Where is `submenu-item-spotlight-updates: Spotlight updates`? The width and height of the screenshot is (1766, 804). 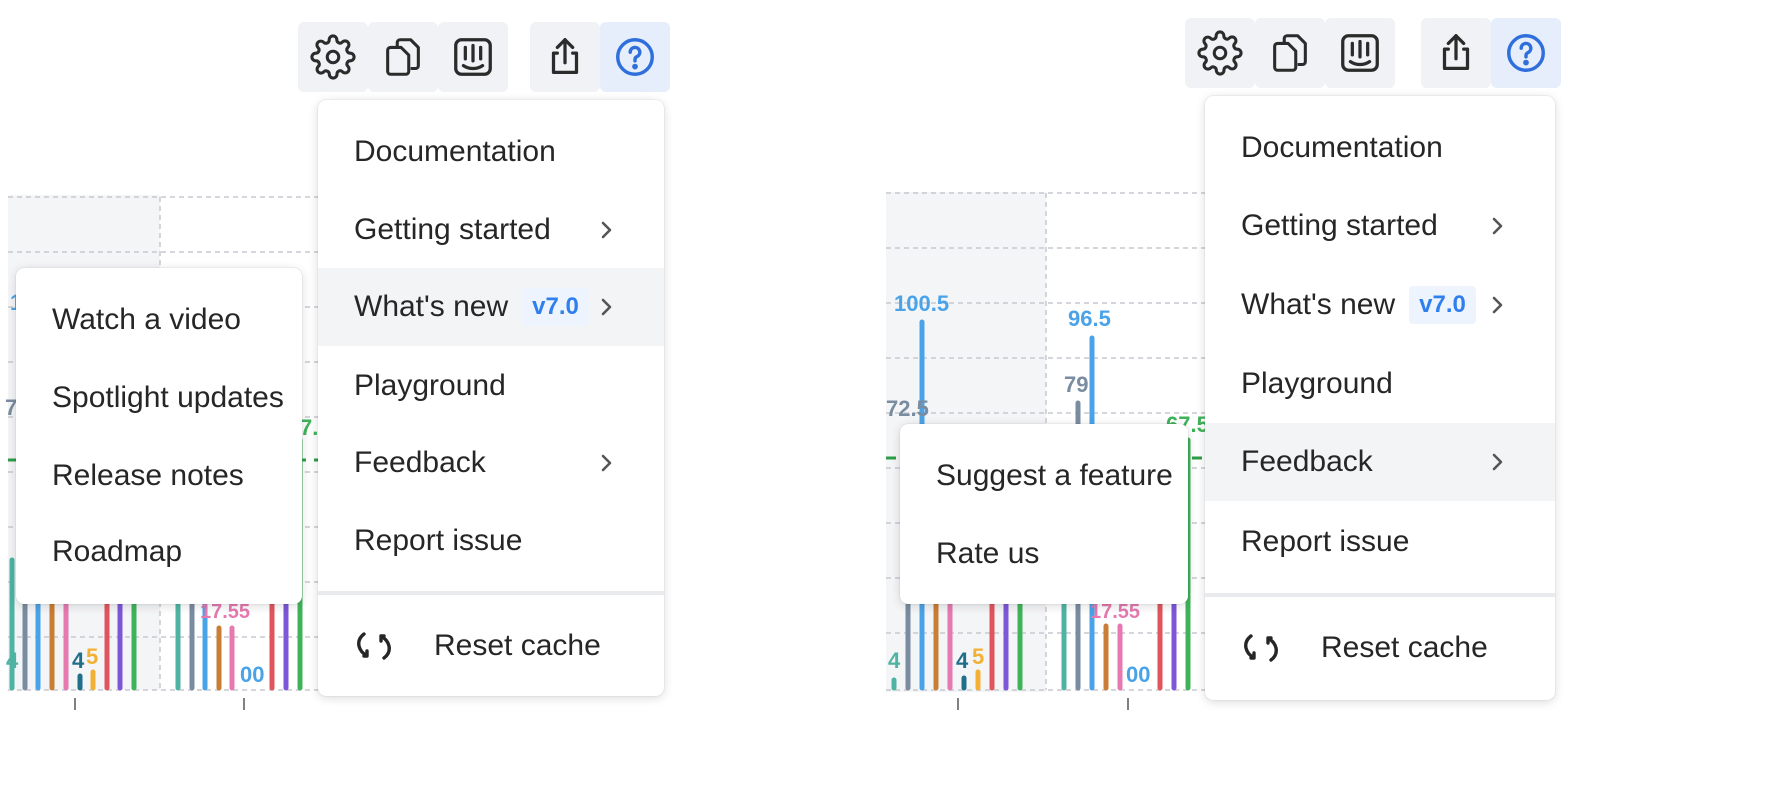
submenu-item-spotlight-updates: Spotlight updates is located at coordinates (159, 398).